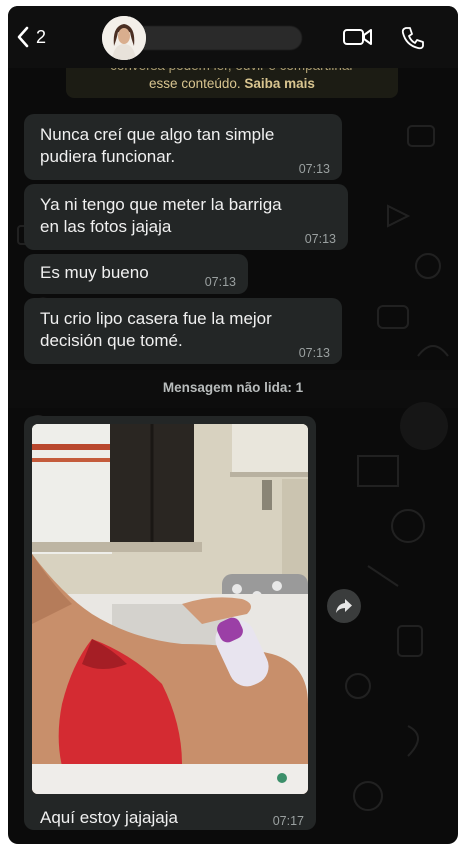 The height and width of the screenshot is (855, 464). Describe the element at coordinates (279, 83) in the screenshot. I see `learn-more-link: Saiba mais` at that location.